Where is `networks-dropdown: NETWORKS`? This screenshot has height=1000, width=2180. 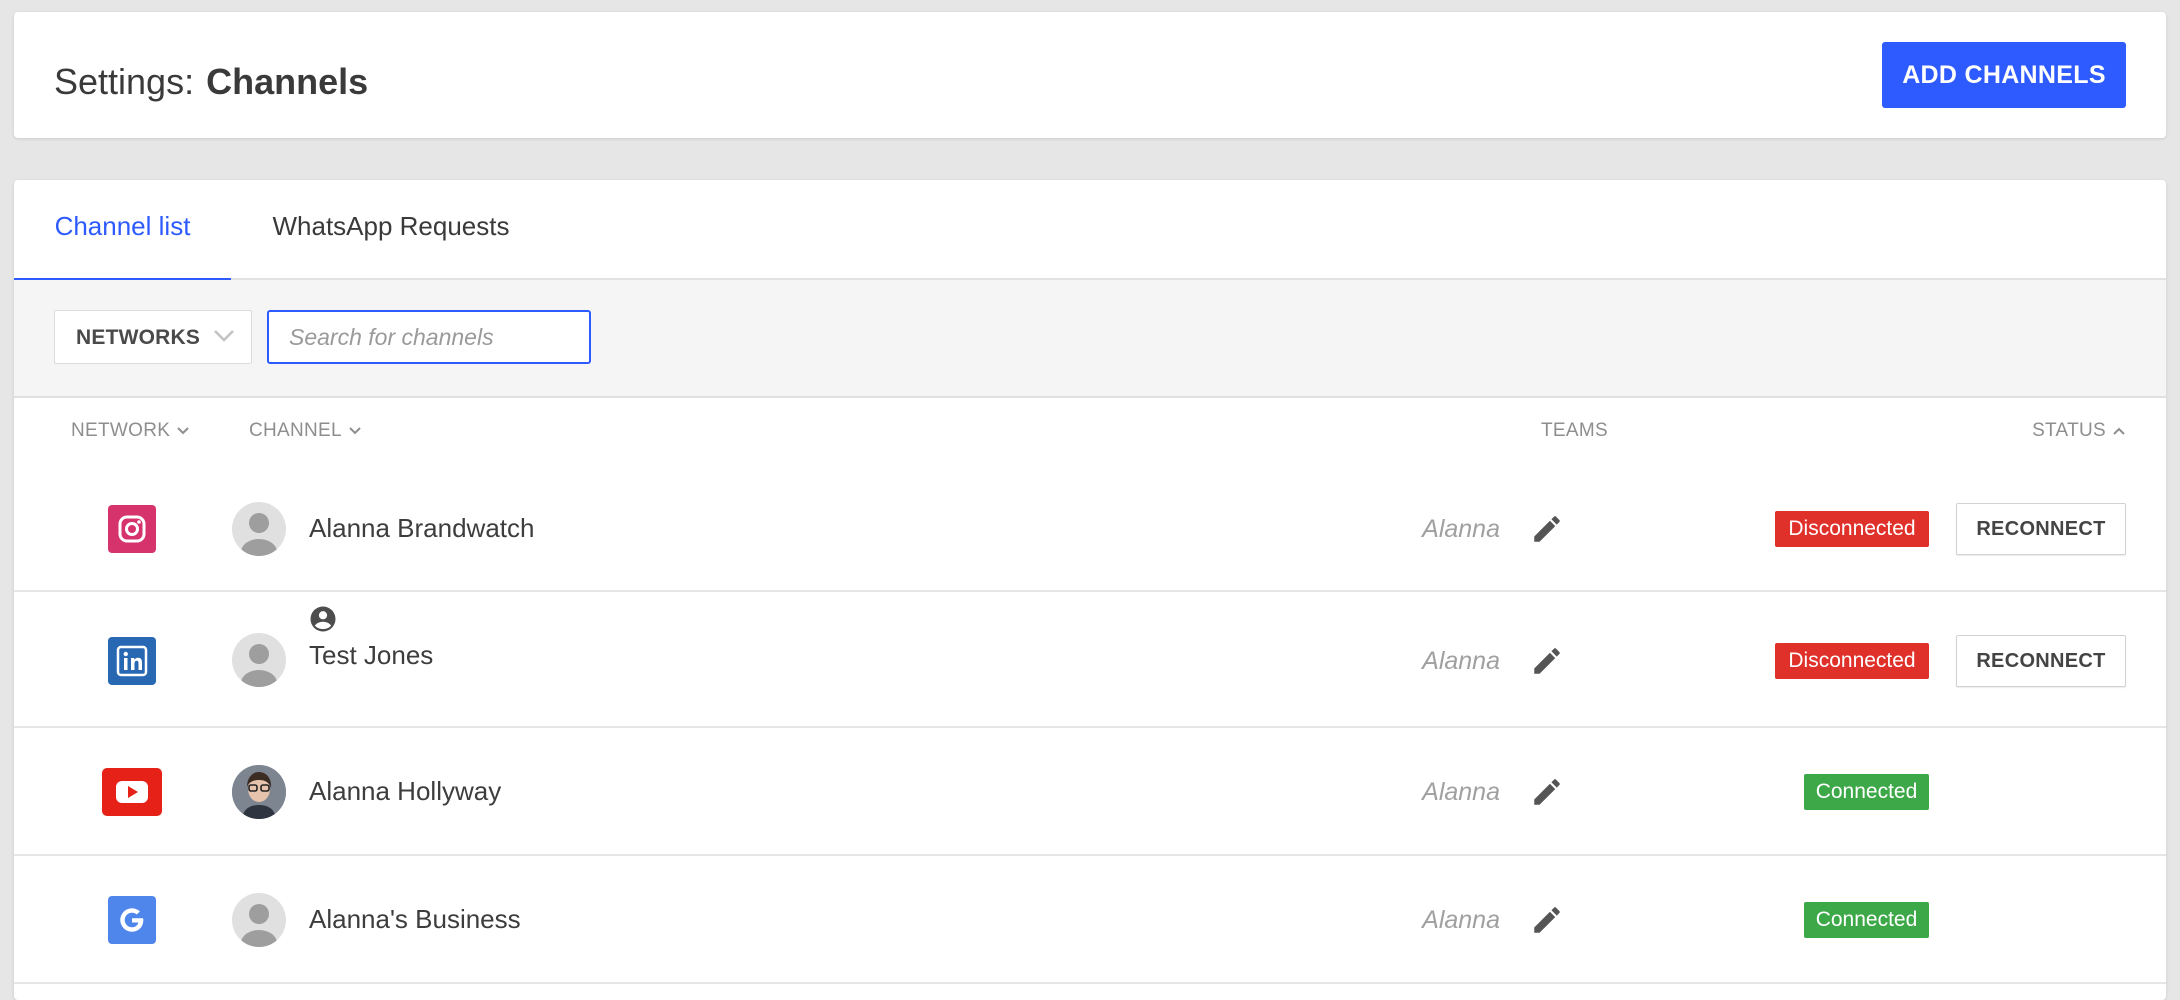 networks-dropdown: NETWORKS is located at coordinates (153, 337).